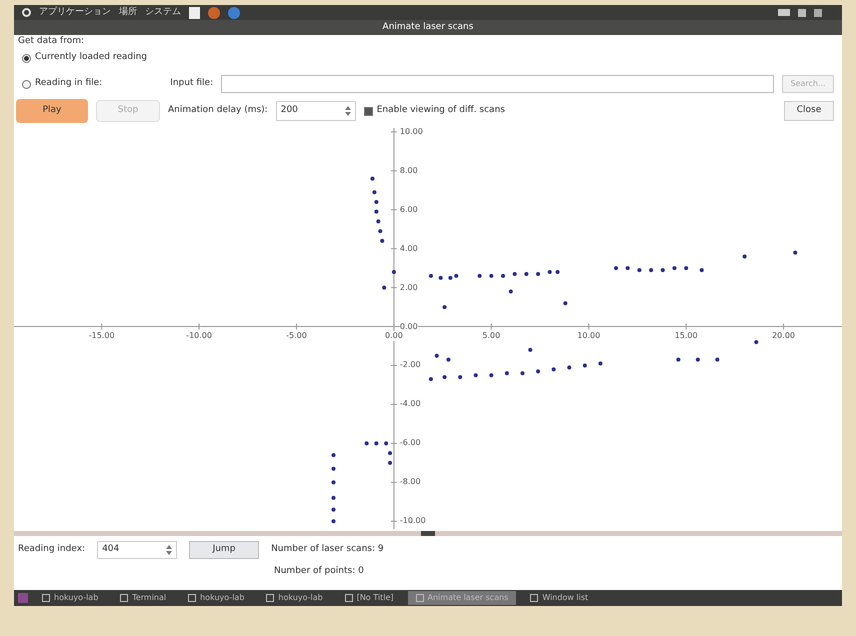 The image size is (856, 636). What do you see at coordinates (319, 571) in the screenshot?
I see `point-count: Number of points: 0` at bounding box center [319, 571].